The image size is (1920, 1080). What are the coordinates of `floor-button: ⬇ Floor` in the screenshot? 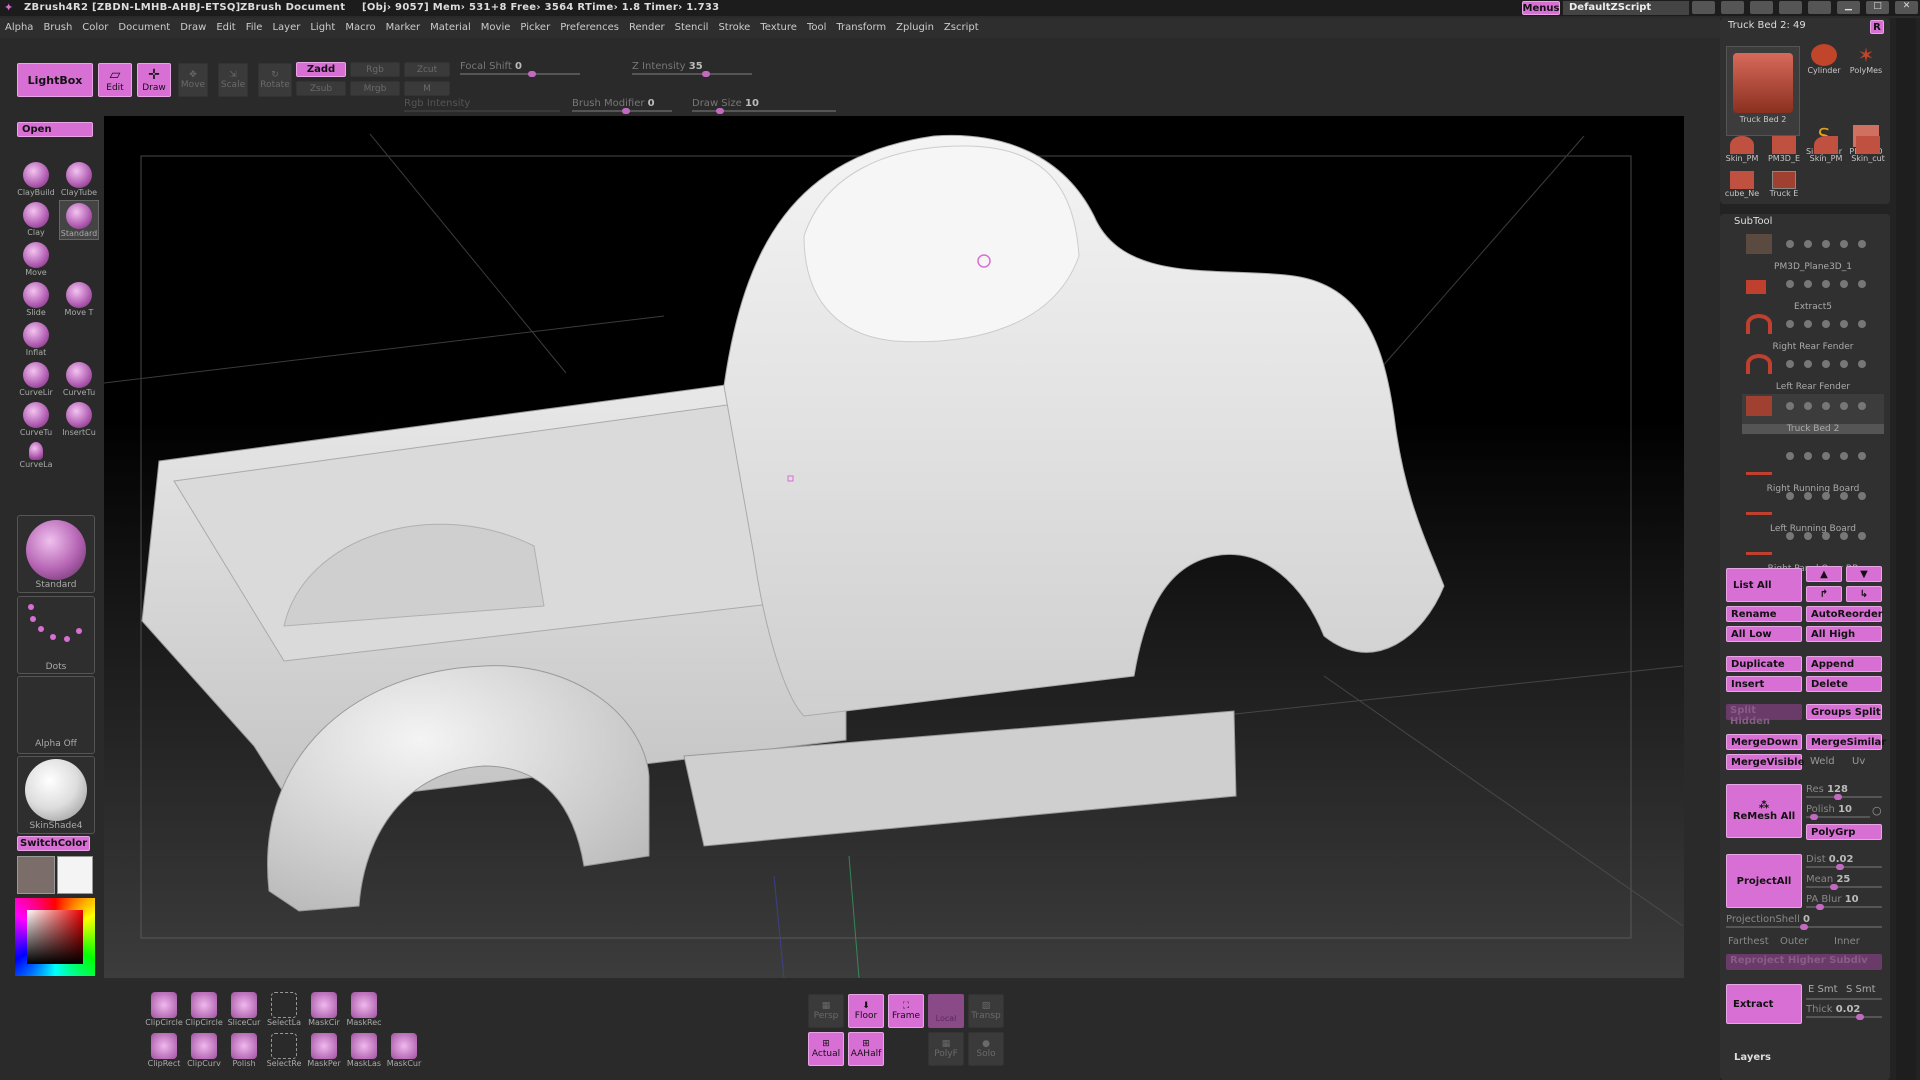 It's located at (866, 1011).